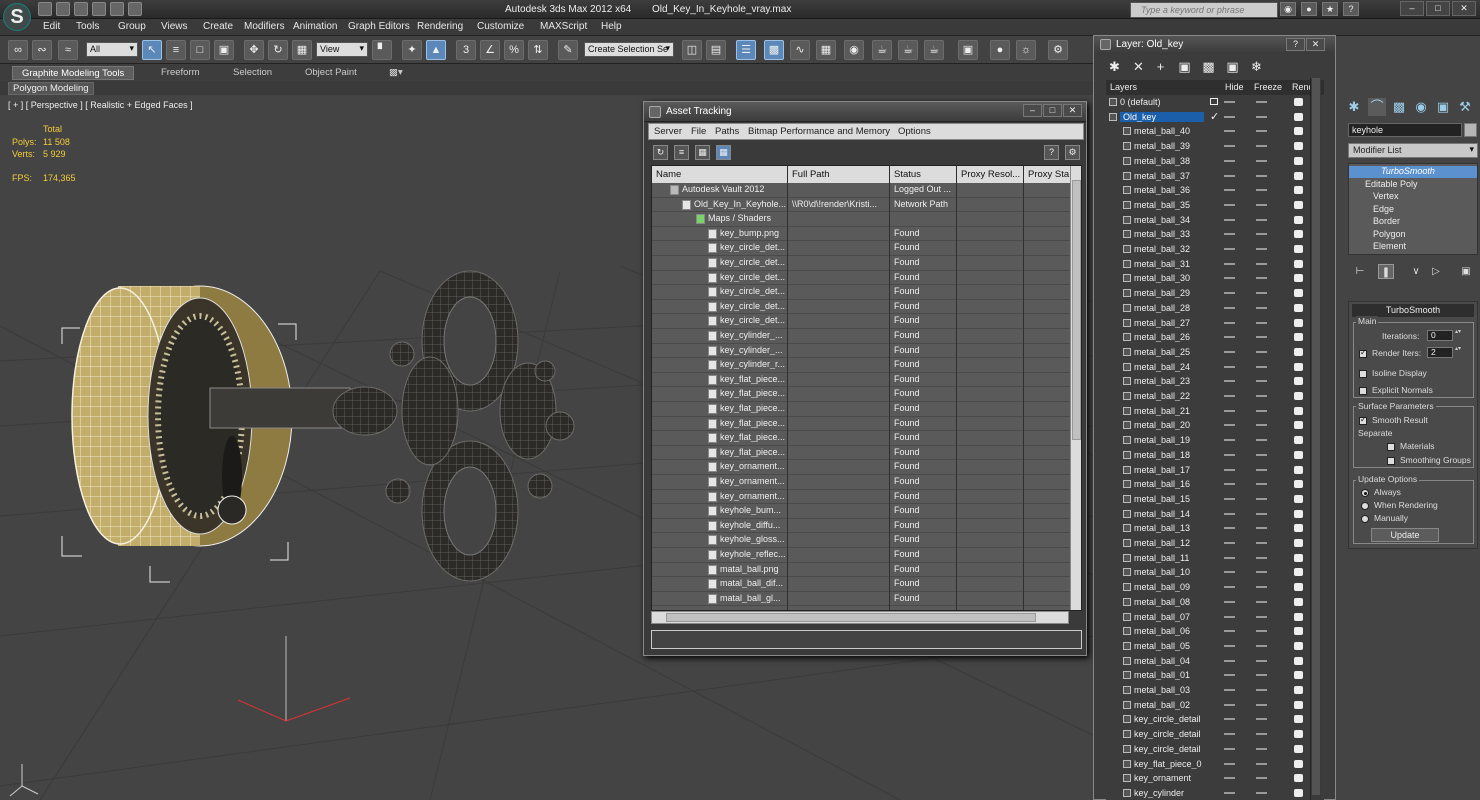 The width and height of the screenshot is (1480, 800). What do you see at coordinates (861, 467) in the screenshot?
I see `asset-row: key_ornament... Found` at bounding box center [861, 467].